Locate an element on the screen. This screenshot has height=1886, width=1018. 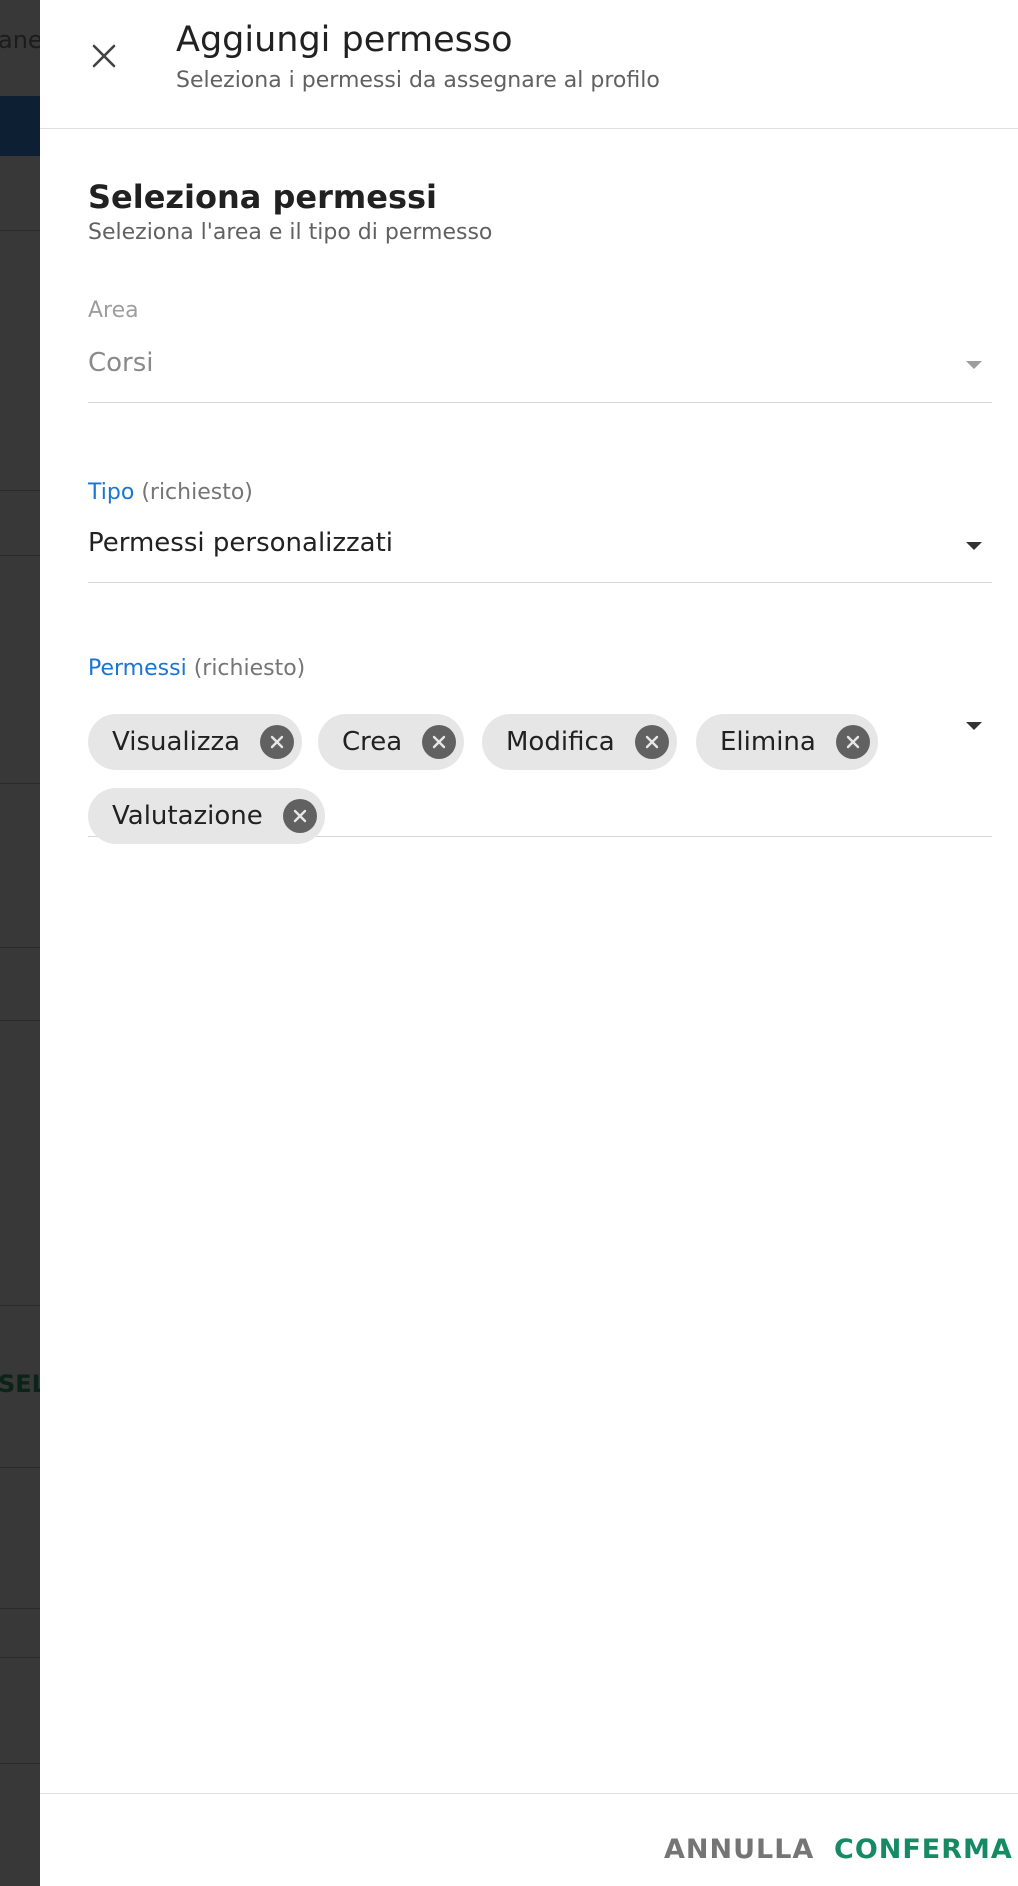
tipo-label: Tipo (richiesto) is located at coordinates (170, 492).